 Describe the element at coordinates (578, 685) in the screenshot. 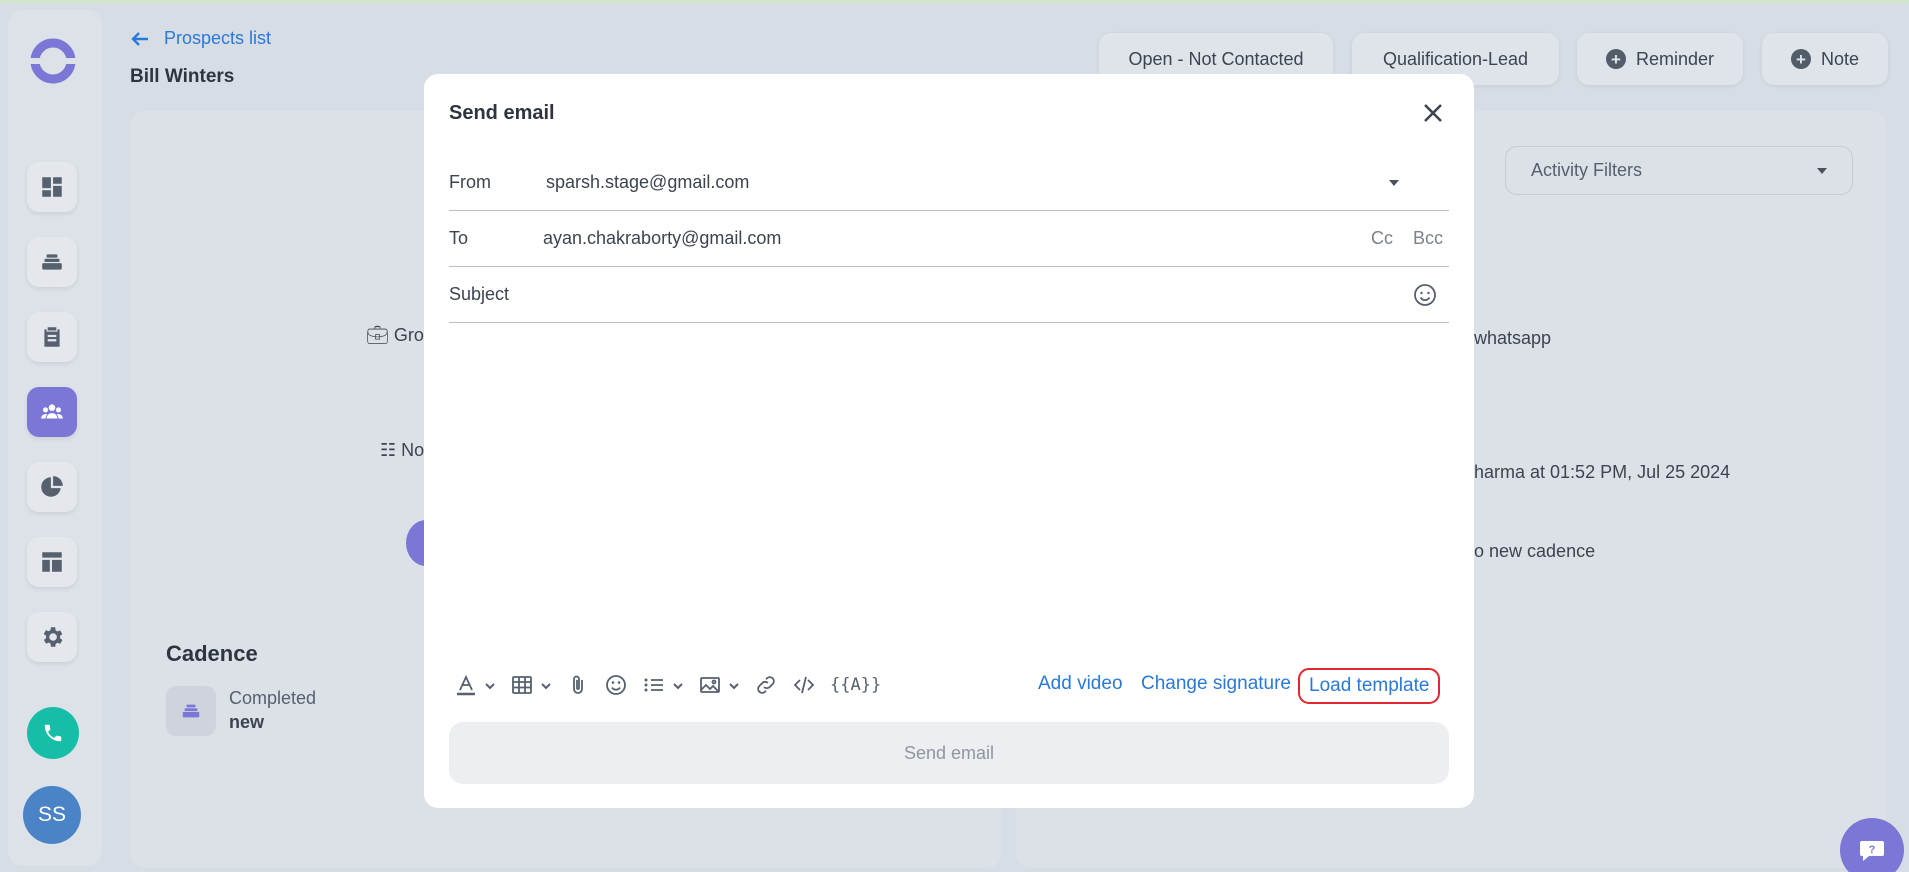

I see `attachment-icon` at that location.